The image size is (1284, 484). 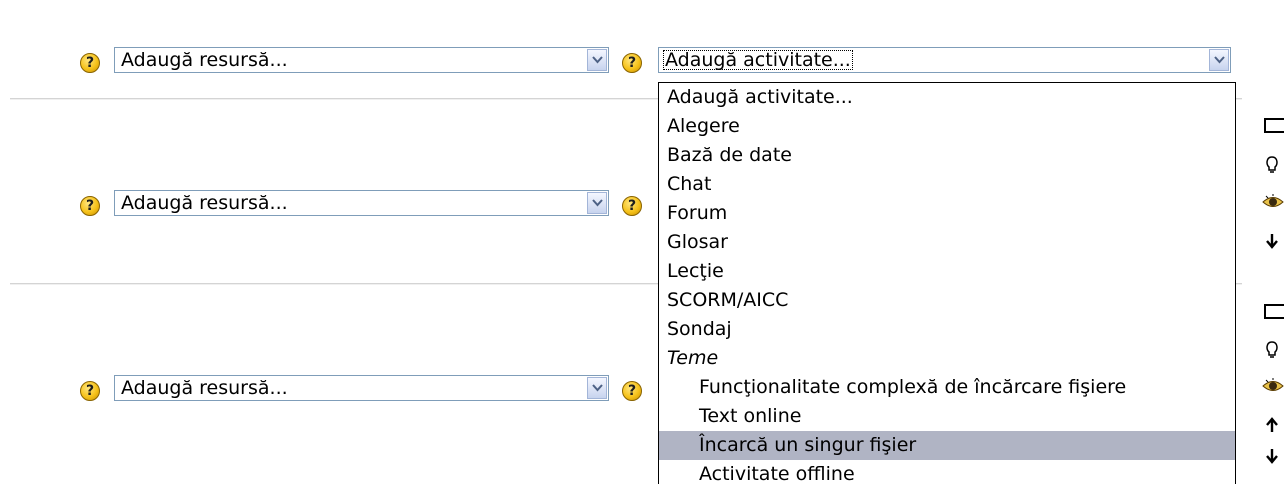 What do you see at coordinates (1273, 425) in the screenshot?
I see `arrow-up-icon` at bounding box center [1273, 425].